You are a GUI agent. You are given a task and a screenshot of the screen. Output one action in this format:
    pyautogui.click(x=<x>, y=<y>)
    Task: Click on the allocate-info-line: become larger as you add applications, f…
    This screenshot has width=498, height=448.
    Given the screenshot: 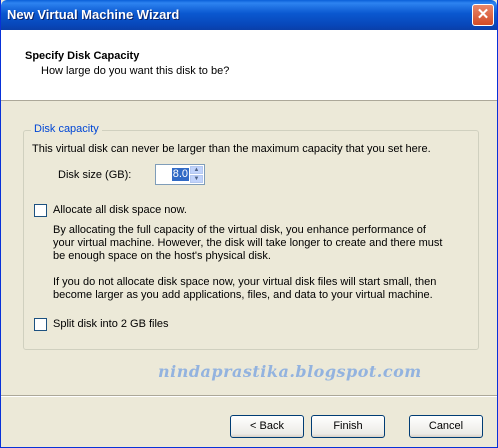 What is the action you would take?
    pyautogui.click(x=243, y=295)
    